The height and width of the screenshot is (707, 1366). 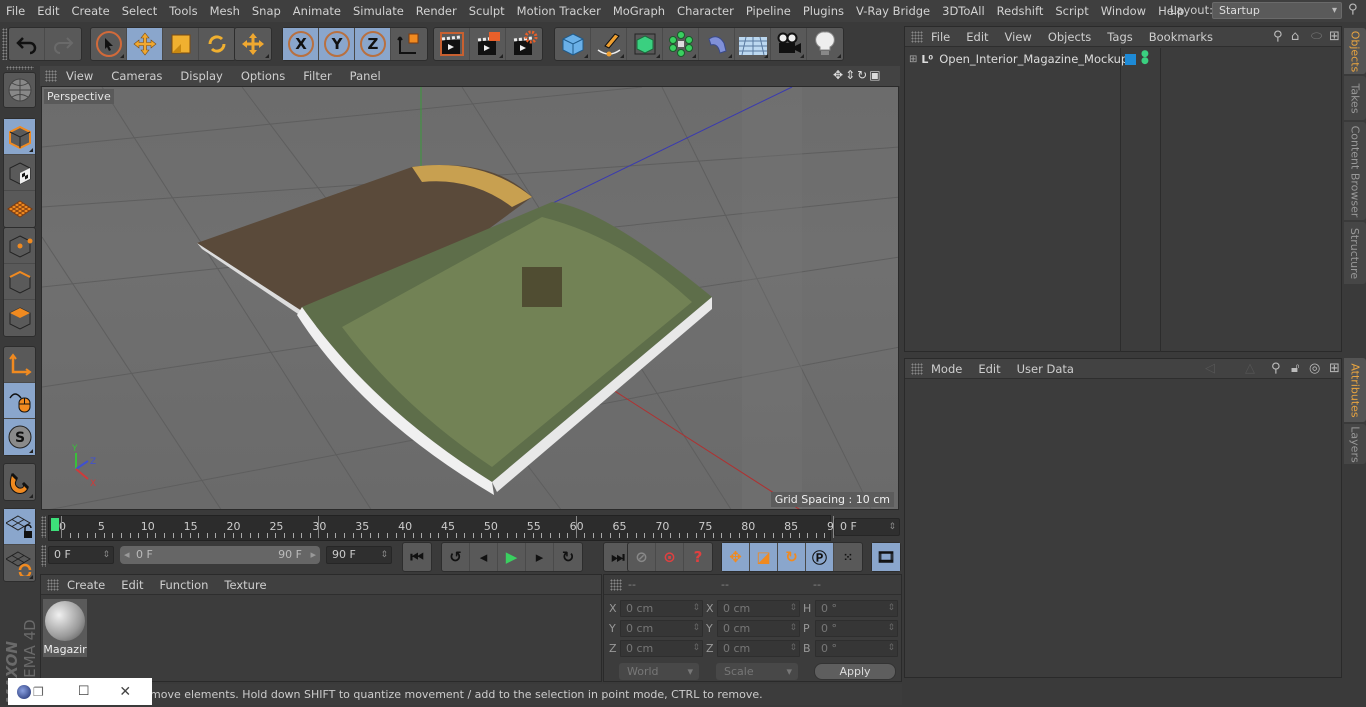 What do you see at coordinates (1295, 36) in the screenshot?
I see `home-icon: ⌂` at bounding box center [1295, 36].